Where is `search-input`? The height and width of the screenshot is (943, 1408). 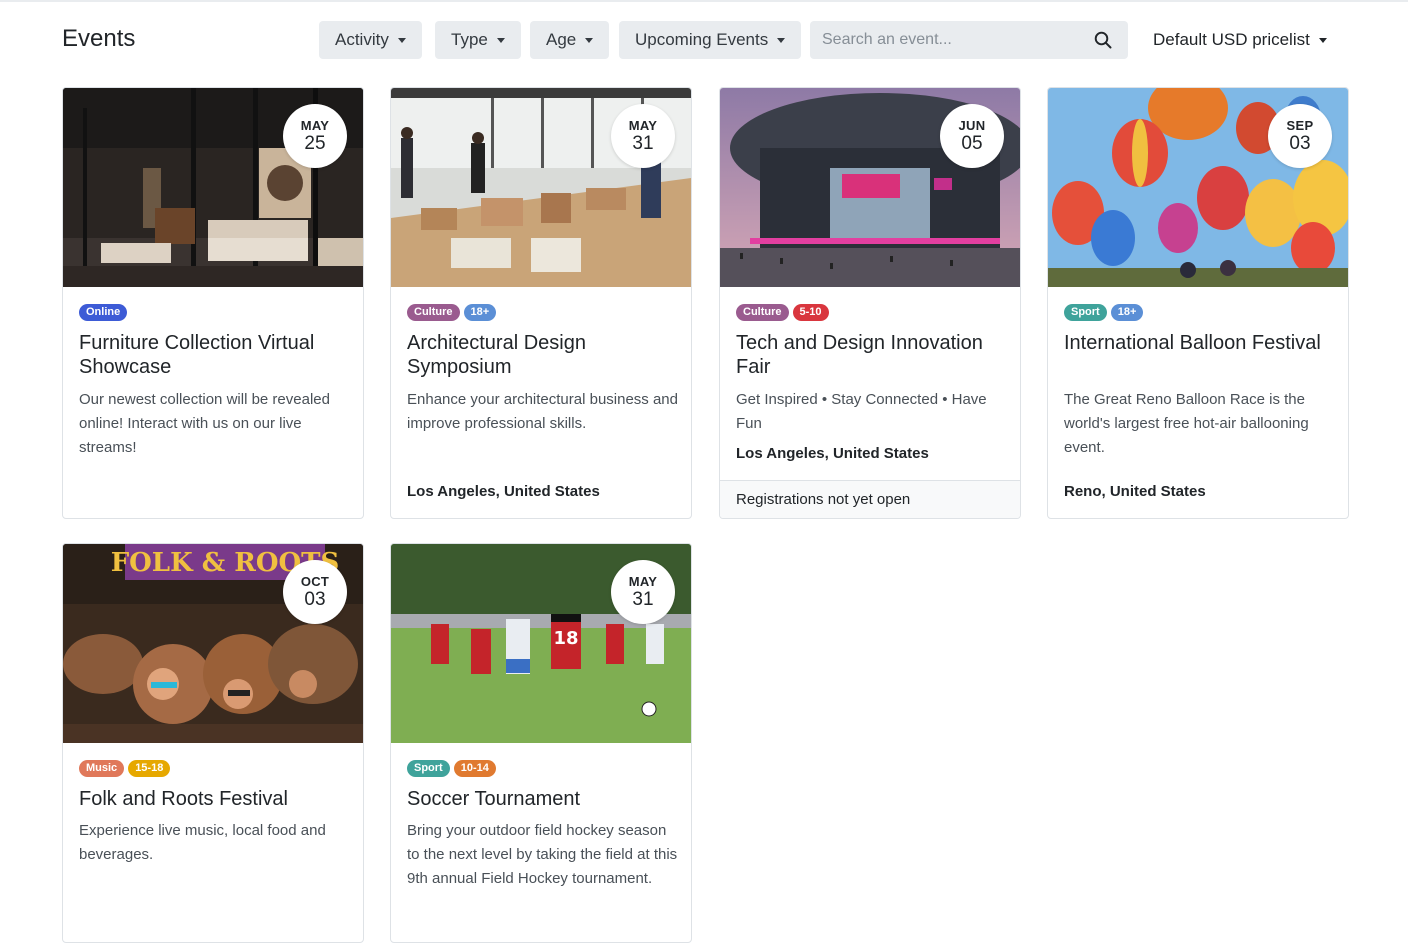 search-input is located at coordinates (945, 40).